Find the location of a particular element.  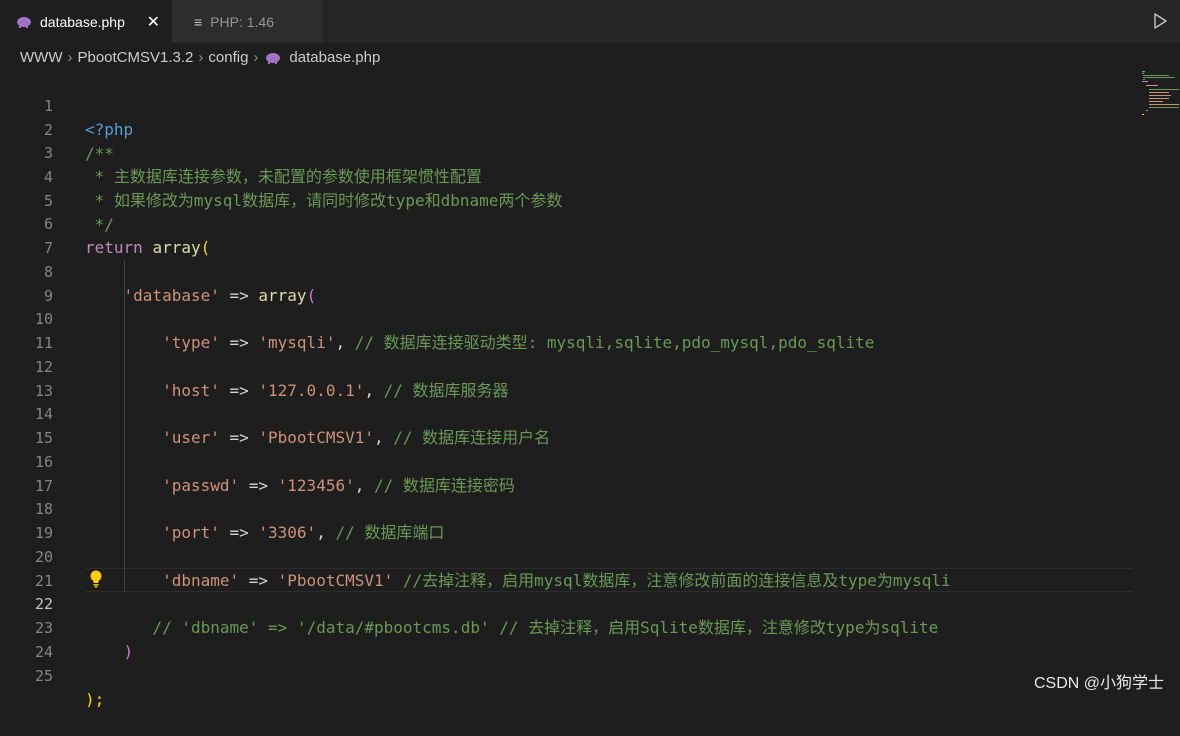

code-line: 12 'host' => '127.0.0.1', // 数据库服务器 is located at coordinates (570, 365).